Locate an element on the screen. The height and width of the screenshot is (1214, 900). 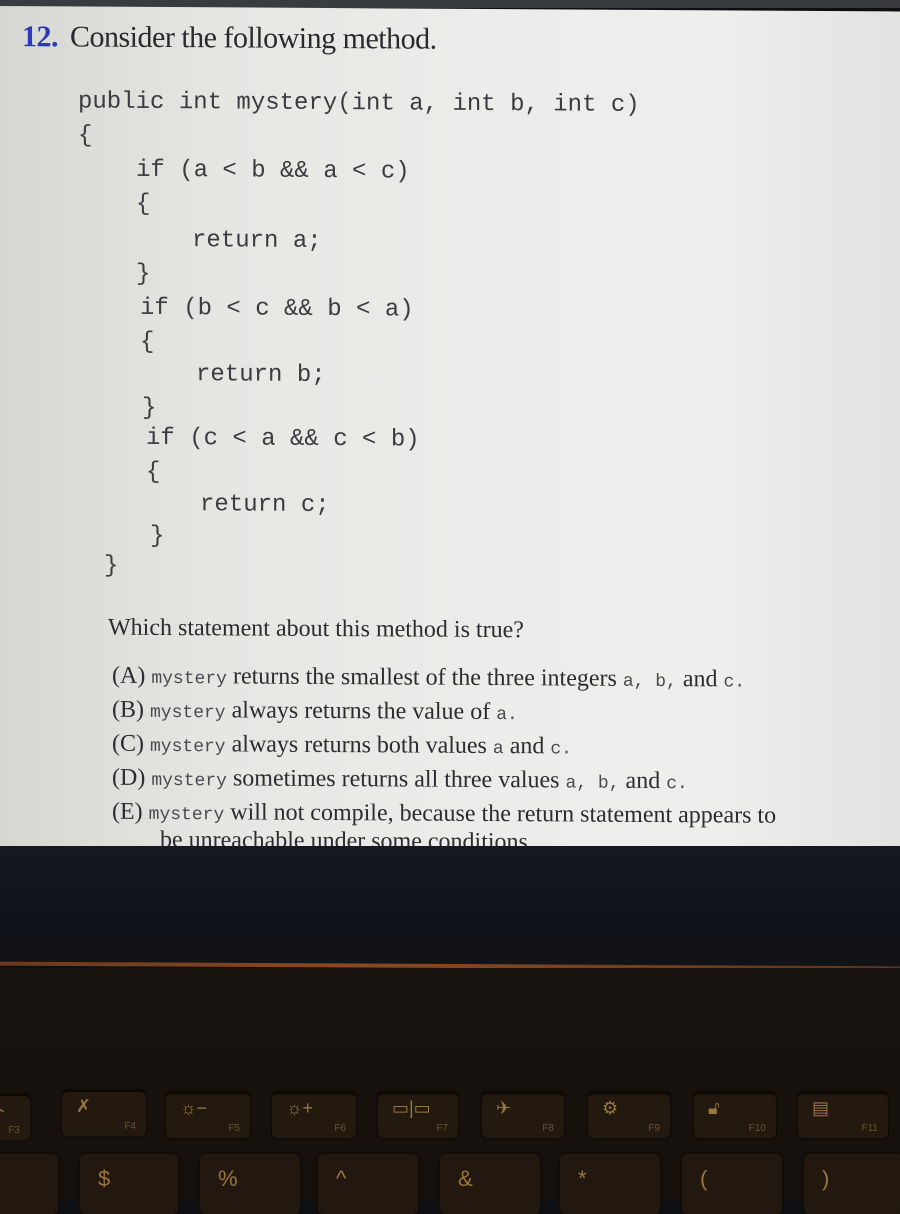
key-f4: ✗ F4 is located at coordinates (104, 1113).